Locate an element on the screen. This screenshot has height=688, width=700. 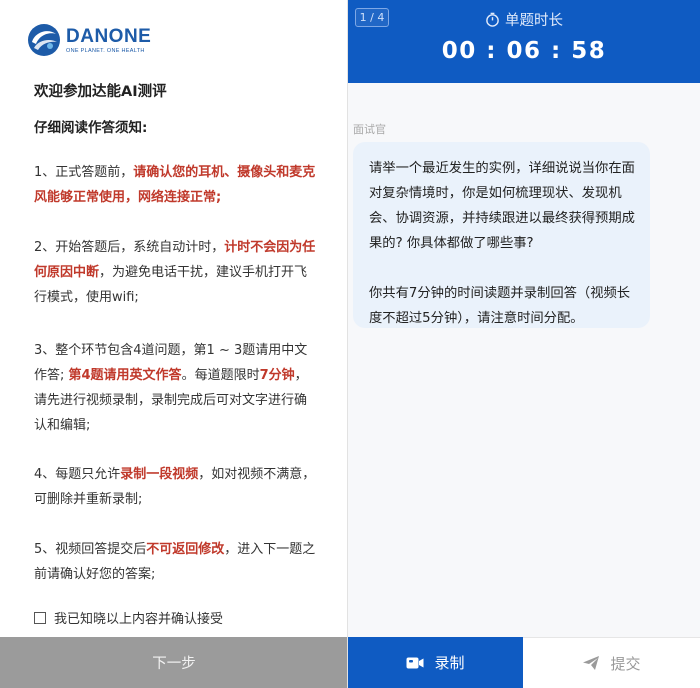
send-plane-icon is located at coordinates (591, 663).